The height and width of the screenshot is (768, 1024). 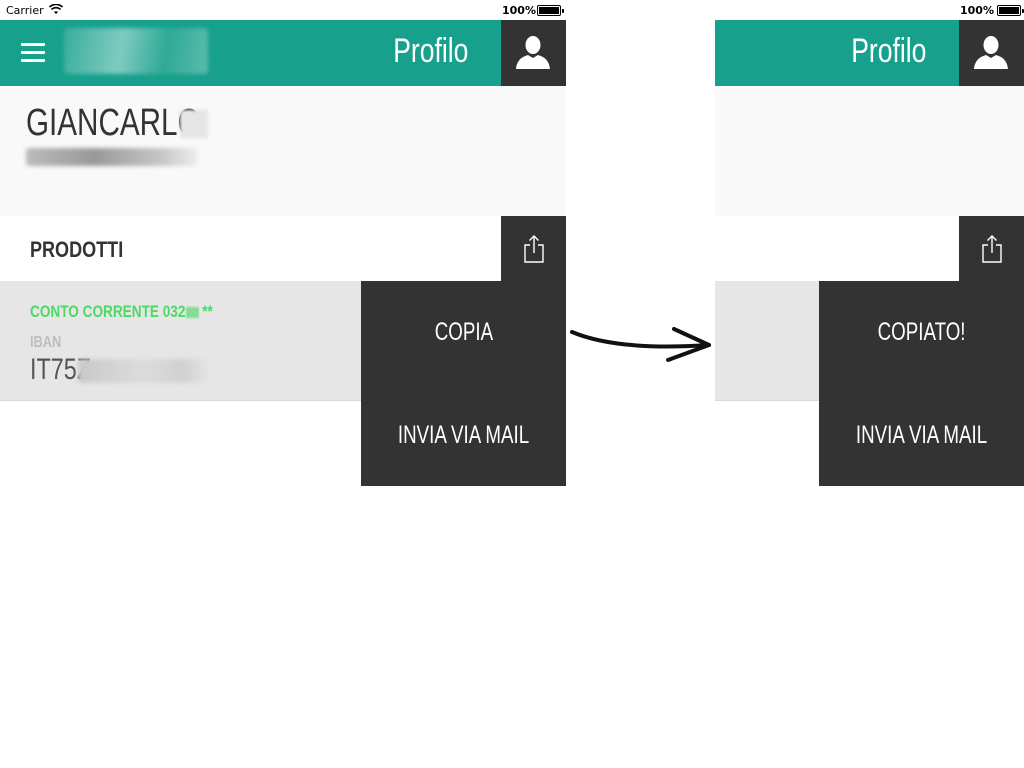 I want to click on surname-redacted, so click(x=194, y=124).